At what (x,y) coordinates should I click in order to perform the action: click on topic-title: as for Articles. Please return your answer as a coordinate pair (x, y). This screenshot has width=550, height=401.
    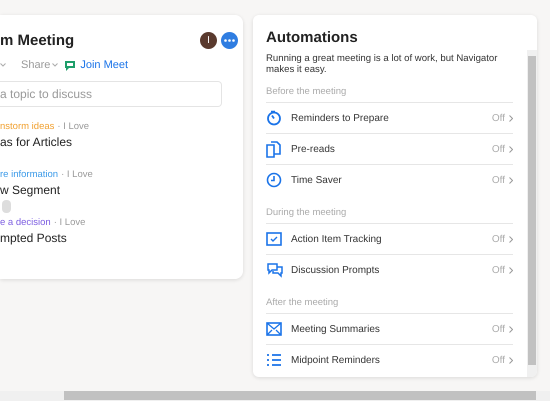
    Looking at the image, I should click on (121, 142).